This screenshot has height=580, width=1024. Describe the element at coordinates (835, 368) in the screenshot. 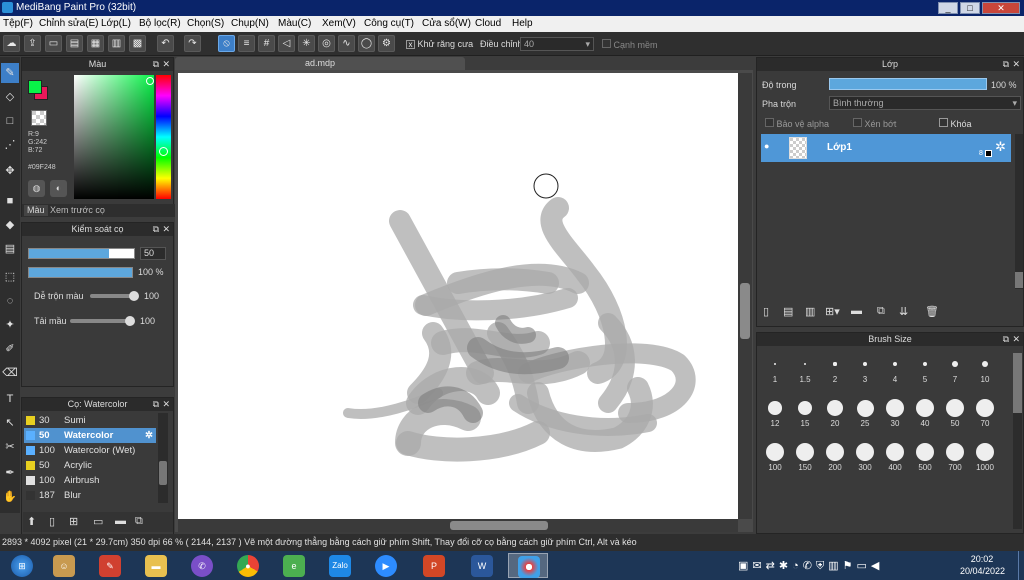

I see `brush-size-option: 2` at that location.